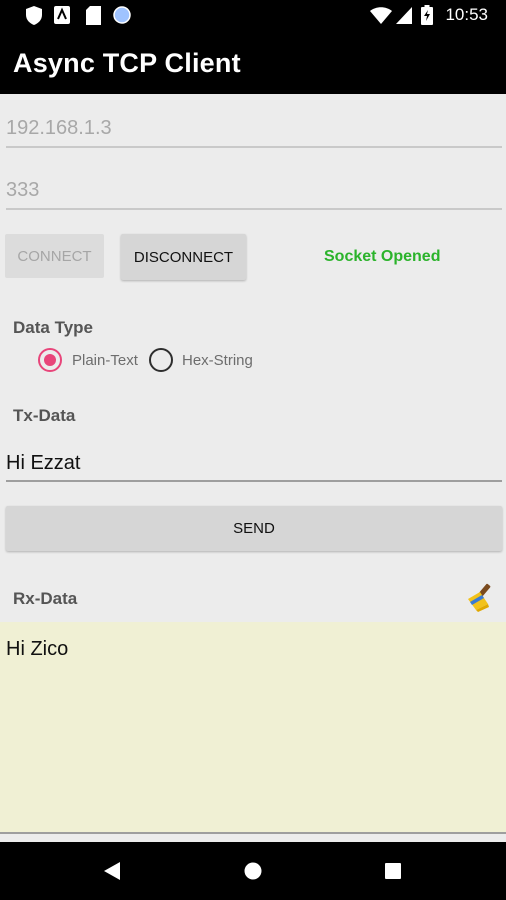 The height and width of the screenshot is (900, 506). What do you see at coordinates (59, 128) in the screenshot?
I see `ip-address-value: 192.168.1.3` at bounding box center [59, 128].